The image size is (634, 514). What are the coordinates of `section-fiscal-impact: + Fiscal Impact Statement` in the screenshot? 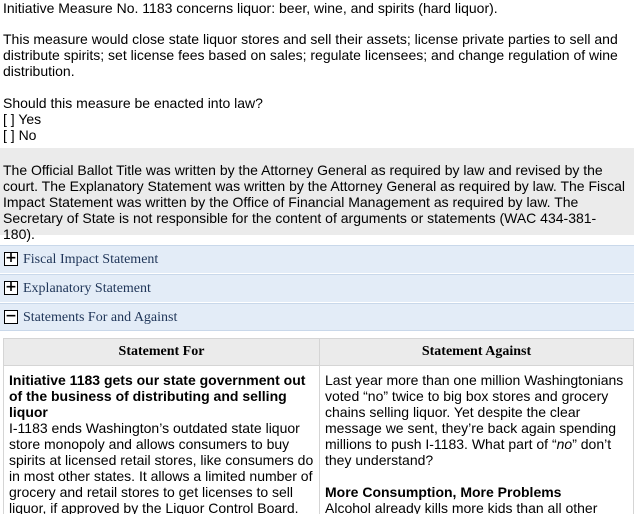 It's located at (317, 259).